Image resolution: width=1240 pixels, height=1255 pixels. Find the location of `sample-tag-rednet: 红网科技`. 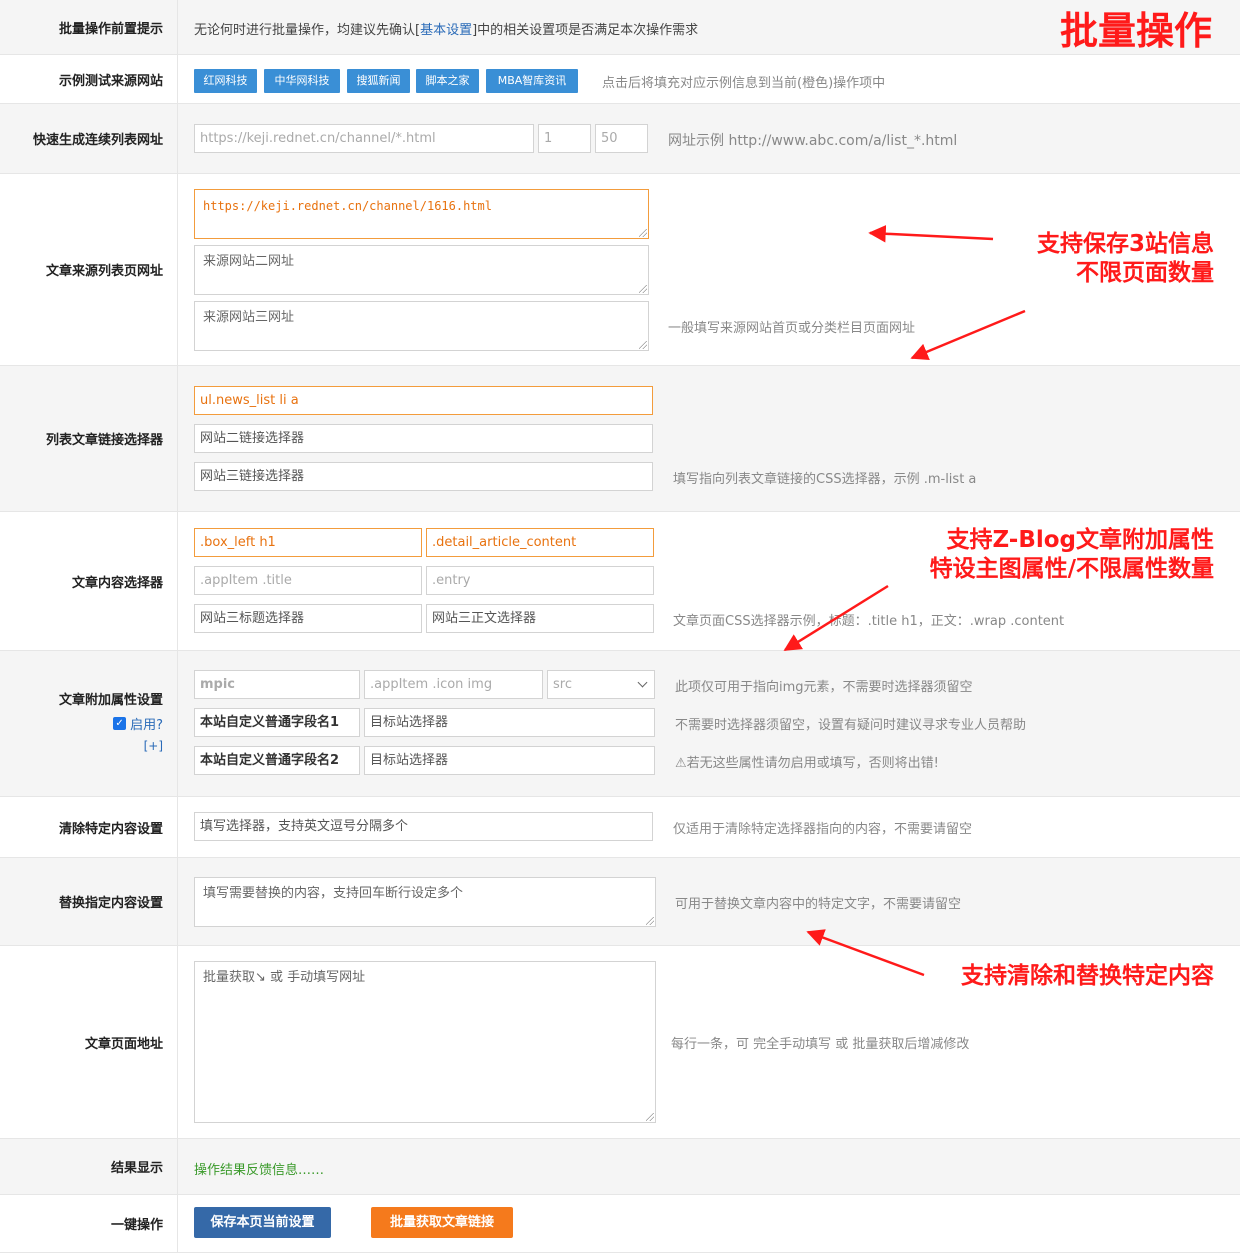

sample-tag-rednet: 红网科技 is located at coordinates (225, 81).